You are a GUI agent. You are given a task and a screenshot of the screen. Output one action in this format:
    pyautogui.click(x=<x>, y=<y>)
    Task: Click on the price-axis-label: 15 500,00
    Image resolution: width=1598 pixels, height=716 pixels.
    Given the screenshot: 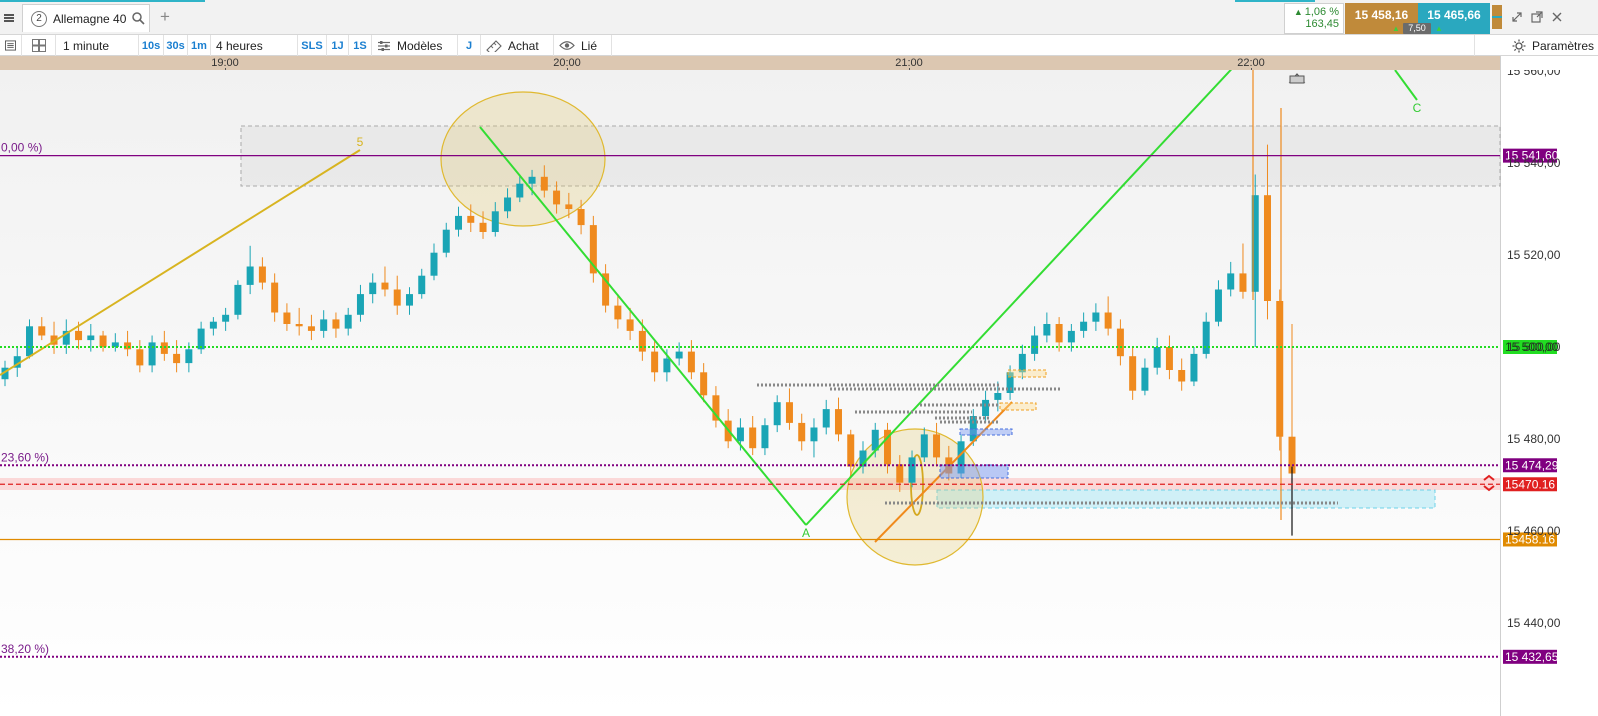 What is the action you would take?
    pyautogui.click(x=1534, y=347)
    